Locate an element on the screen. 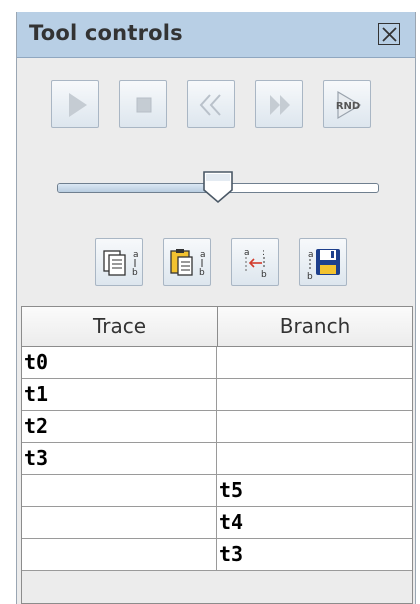 This screenshot has height=604, width=420. save-floppy-icon: a b is located at coordinates (323, 265).